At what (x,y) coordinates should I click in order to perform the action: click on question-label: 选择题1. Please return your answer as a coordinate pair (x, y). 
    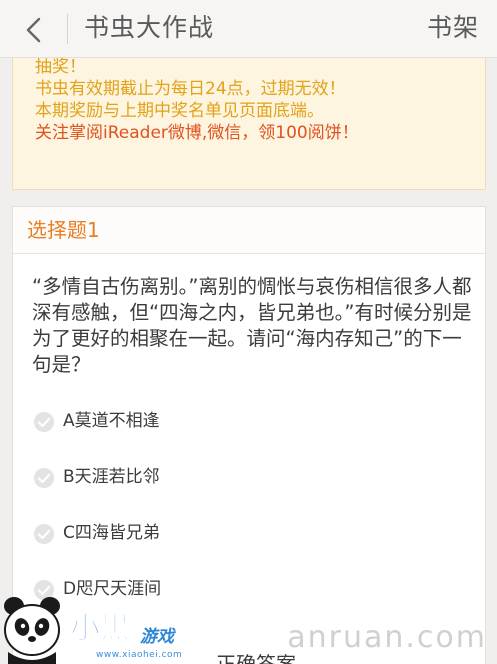
    Looking at the image, I should click on (63, 230).